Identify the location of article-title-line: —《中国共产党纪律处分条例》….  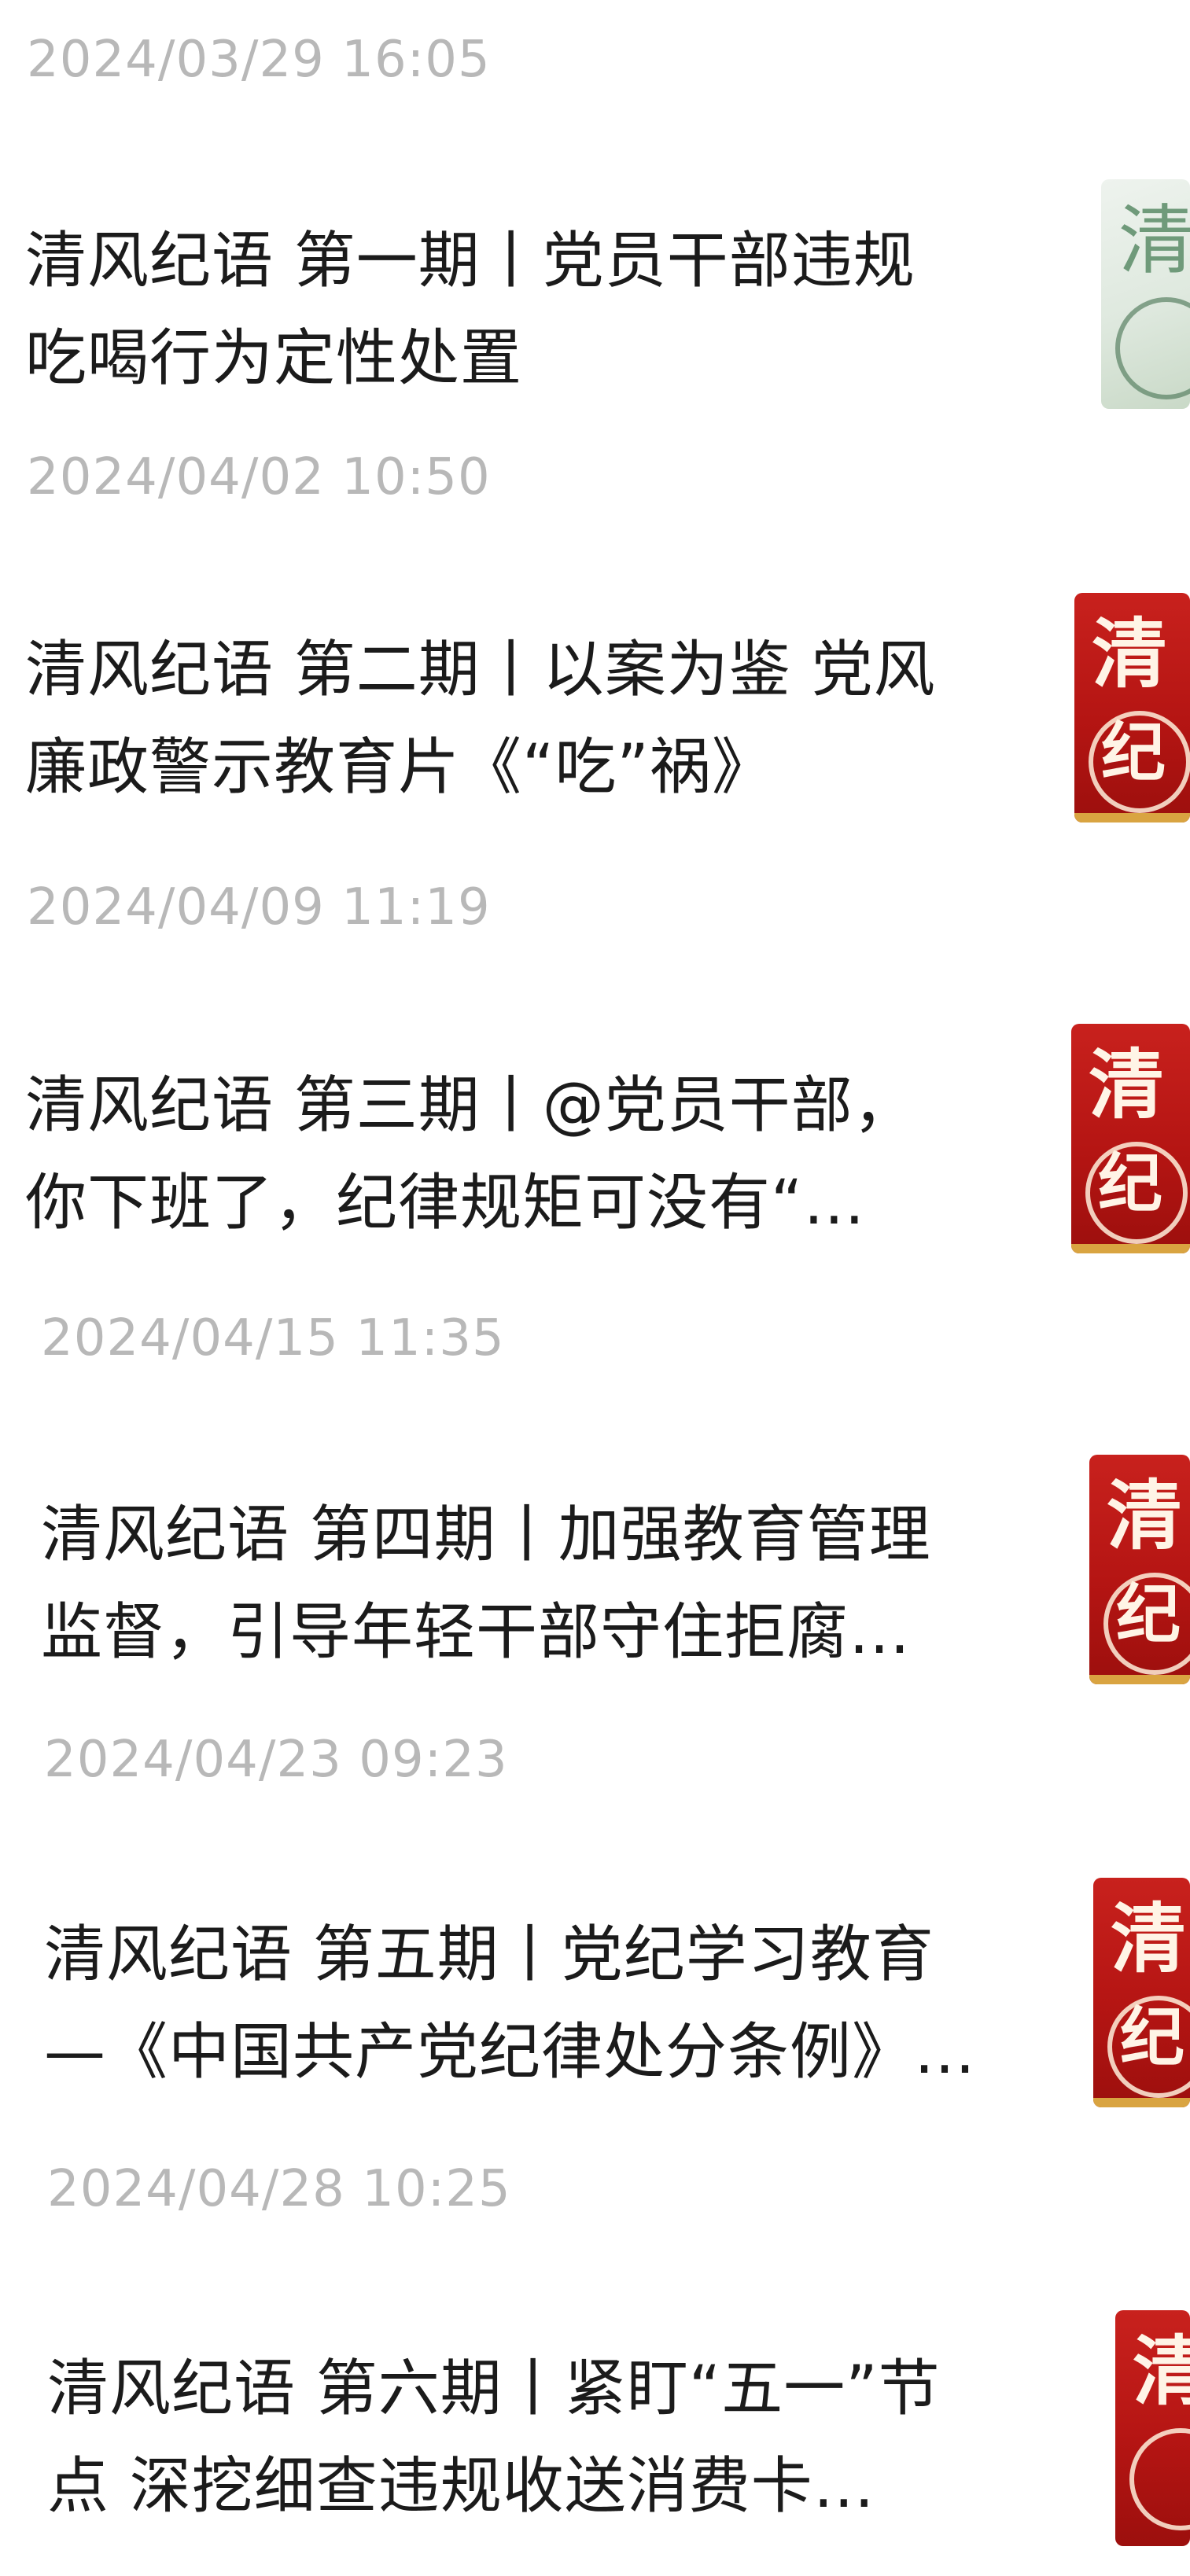
(510, 2052).